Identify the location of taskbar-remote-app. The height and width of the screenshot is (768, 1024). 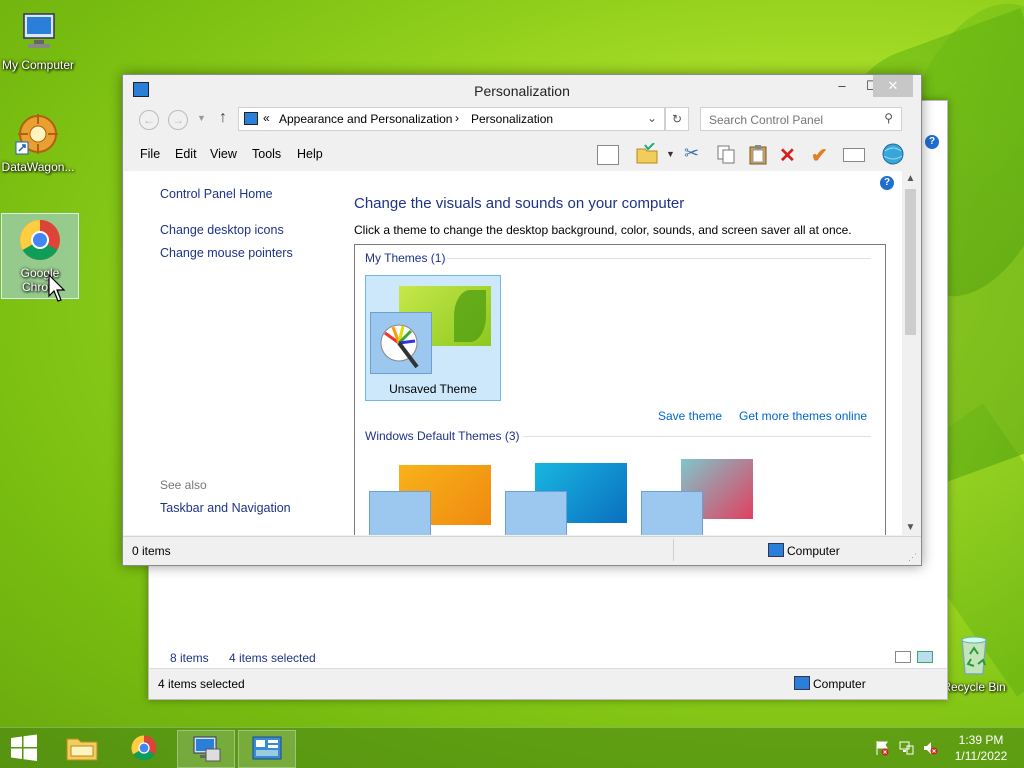
(206, 749).